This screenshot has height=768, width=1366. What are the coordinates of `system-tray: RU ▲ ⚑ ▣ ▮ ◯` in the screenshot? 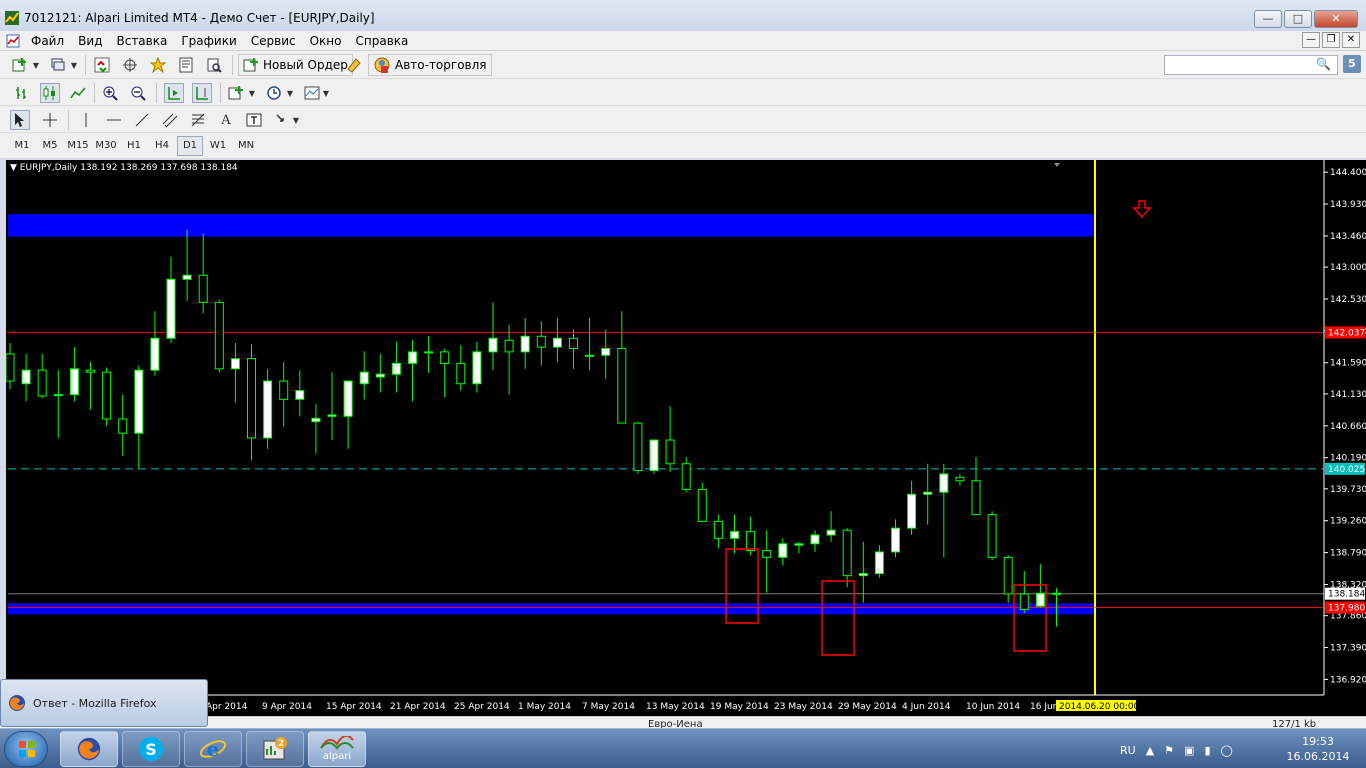 It's located at (1176, 750).